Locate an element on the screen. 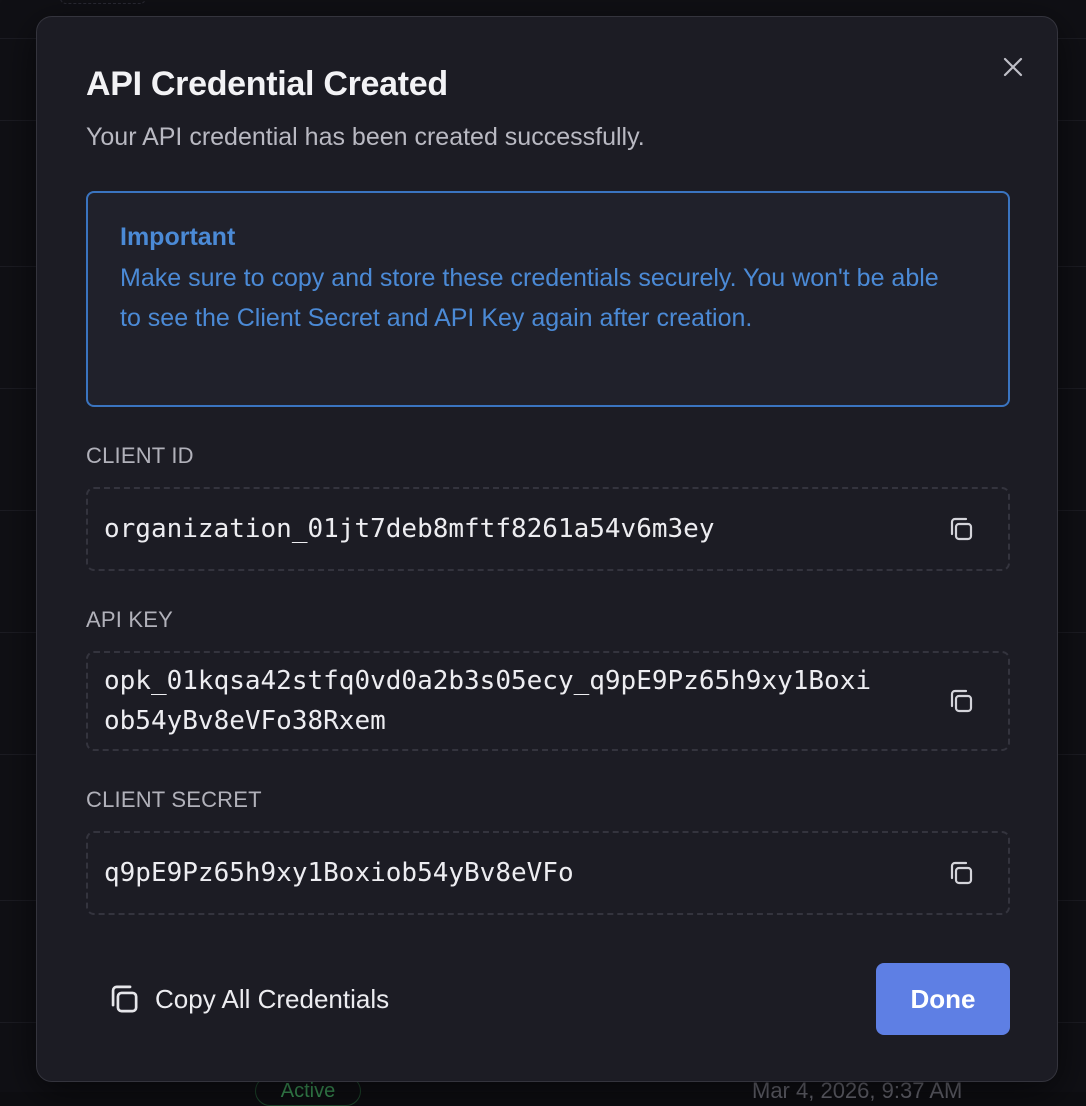 This screenshot has width=1086, height=1106. client-id-label: CLIENT ID is located at coordinates (140, 455).